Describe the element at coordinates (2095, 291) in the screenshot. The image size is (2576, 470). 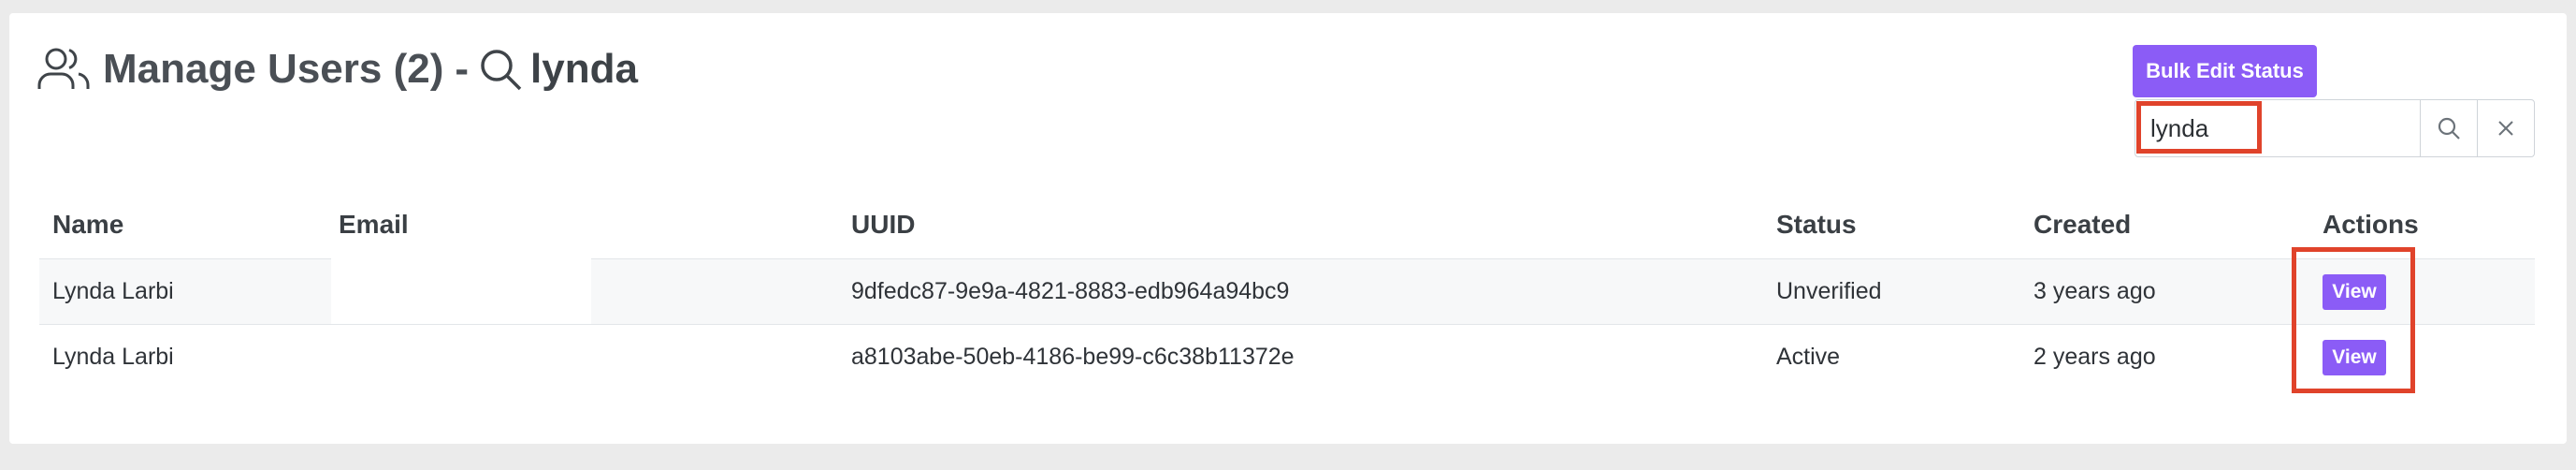
I see `cell-created: 3 years ago` at that location.